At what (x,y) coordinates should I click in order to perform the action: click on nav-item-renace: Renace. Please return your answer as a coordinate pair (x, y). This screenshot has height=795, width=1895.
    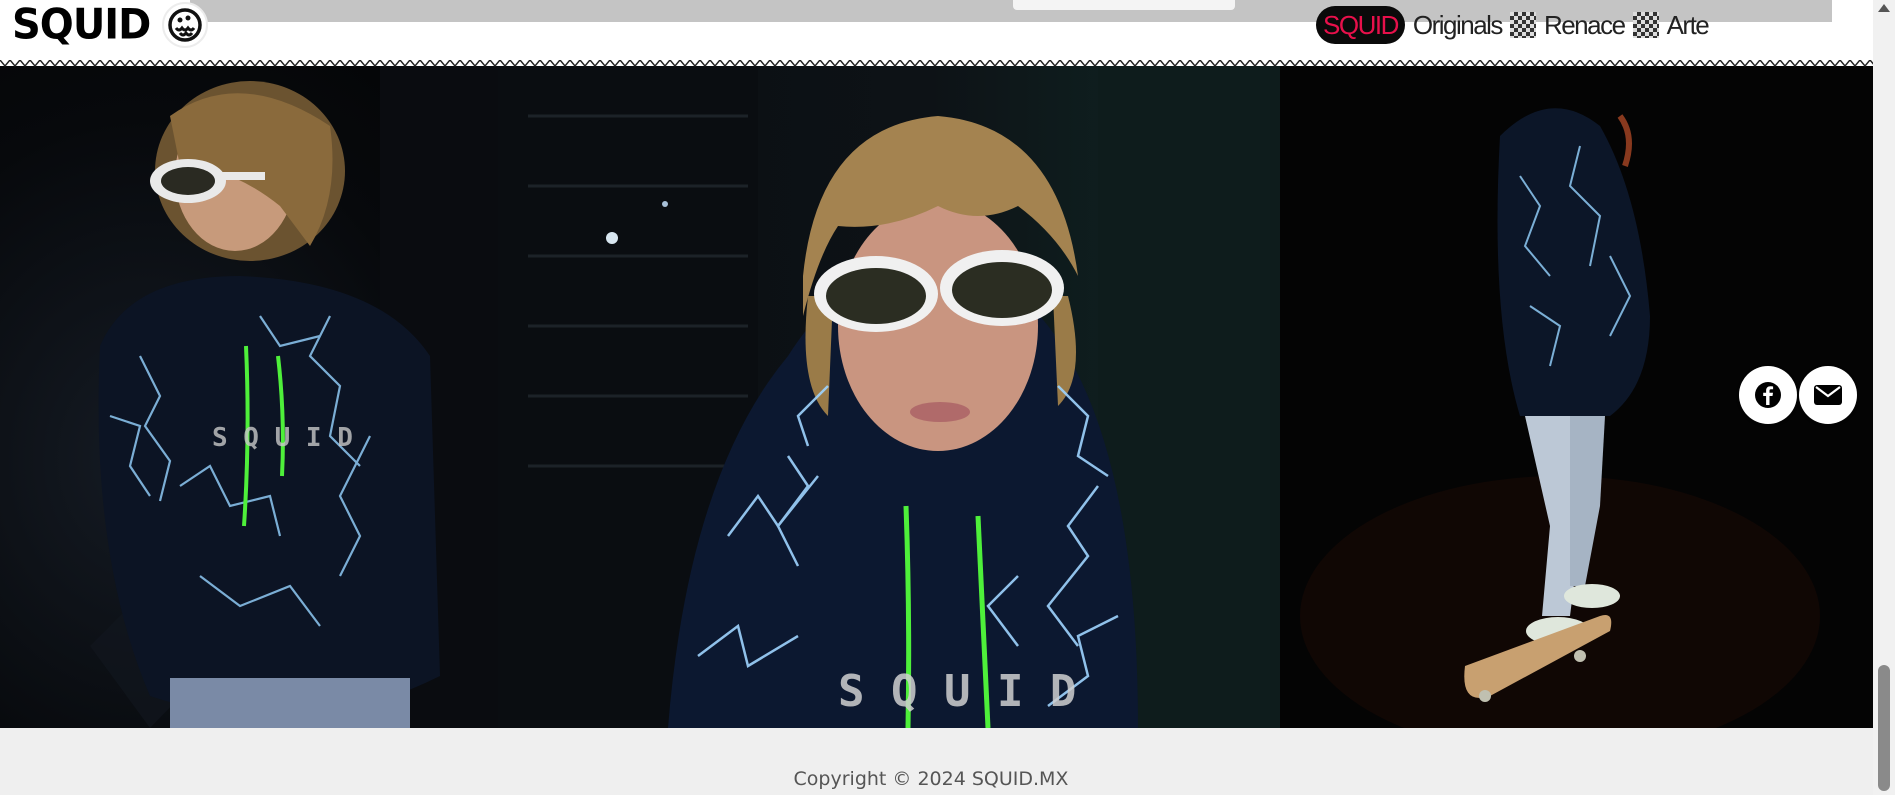
    Looking at the image, I should click on (1585, 25).